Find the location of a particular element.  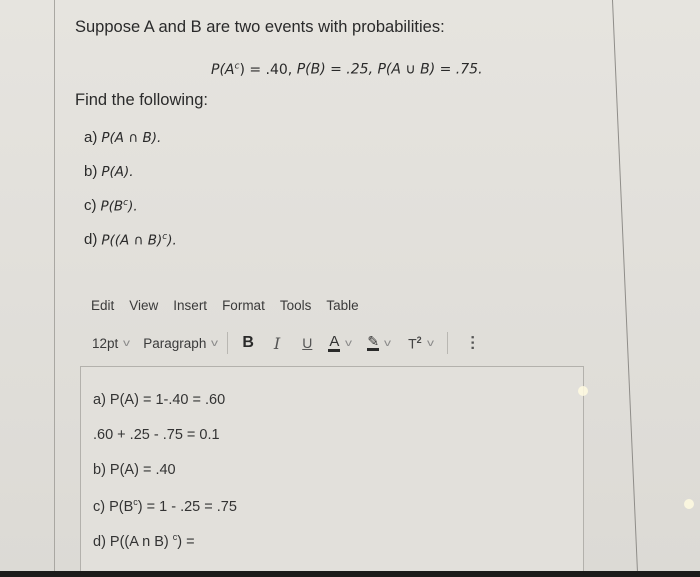

p-b: P(B) = .25, is located at coordinates (337, 69).